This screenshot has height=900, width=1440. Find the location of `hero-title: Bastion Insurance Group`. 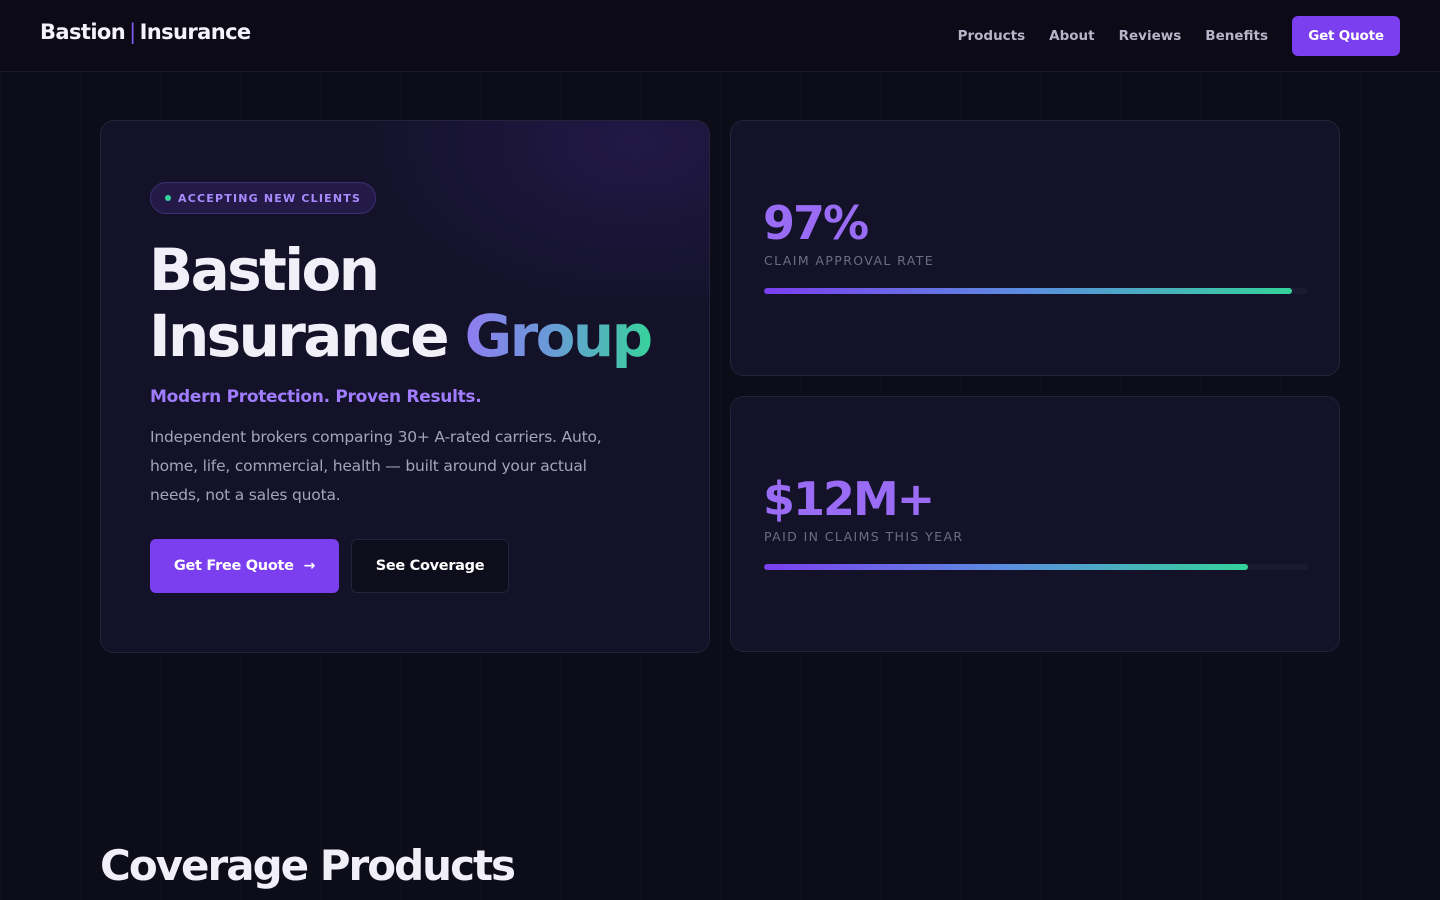

hero-title: Bastion Insurance Group is located at coordinates (401, 303).